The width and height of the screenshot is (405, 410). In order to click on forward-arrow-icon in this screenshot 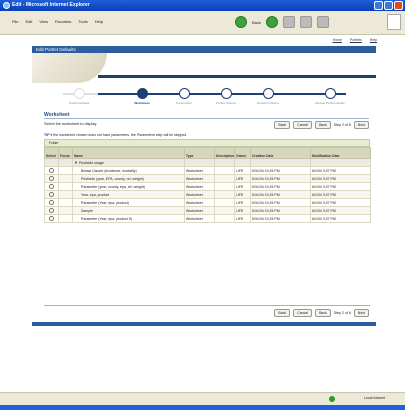, I will do `click(271, 22)`.